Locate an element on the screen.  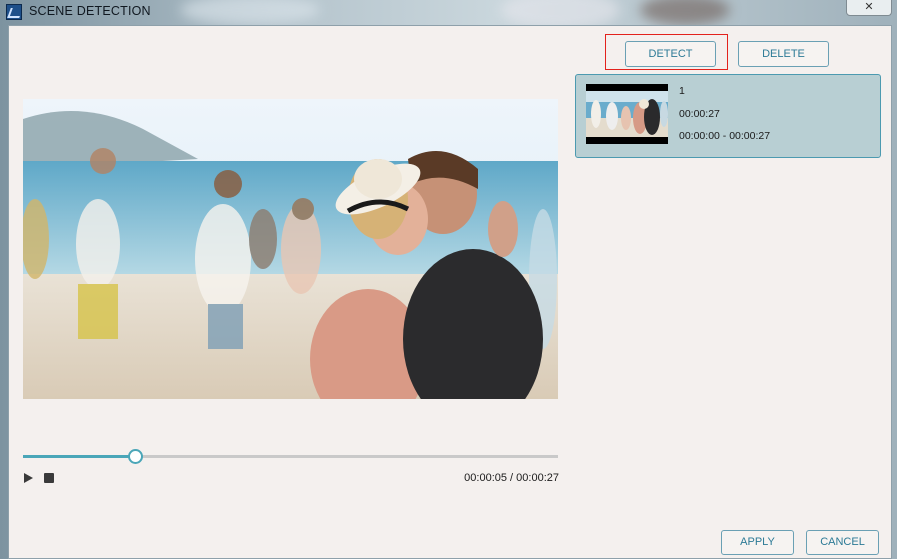
seek-bar is located at coordinates (290, 456).